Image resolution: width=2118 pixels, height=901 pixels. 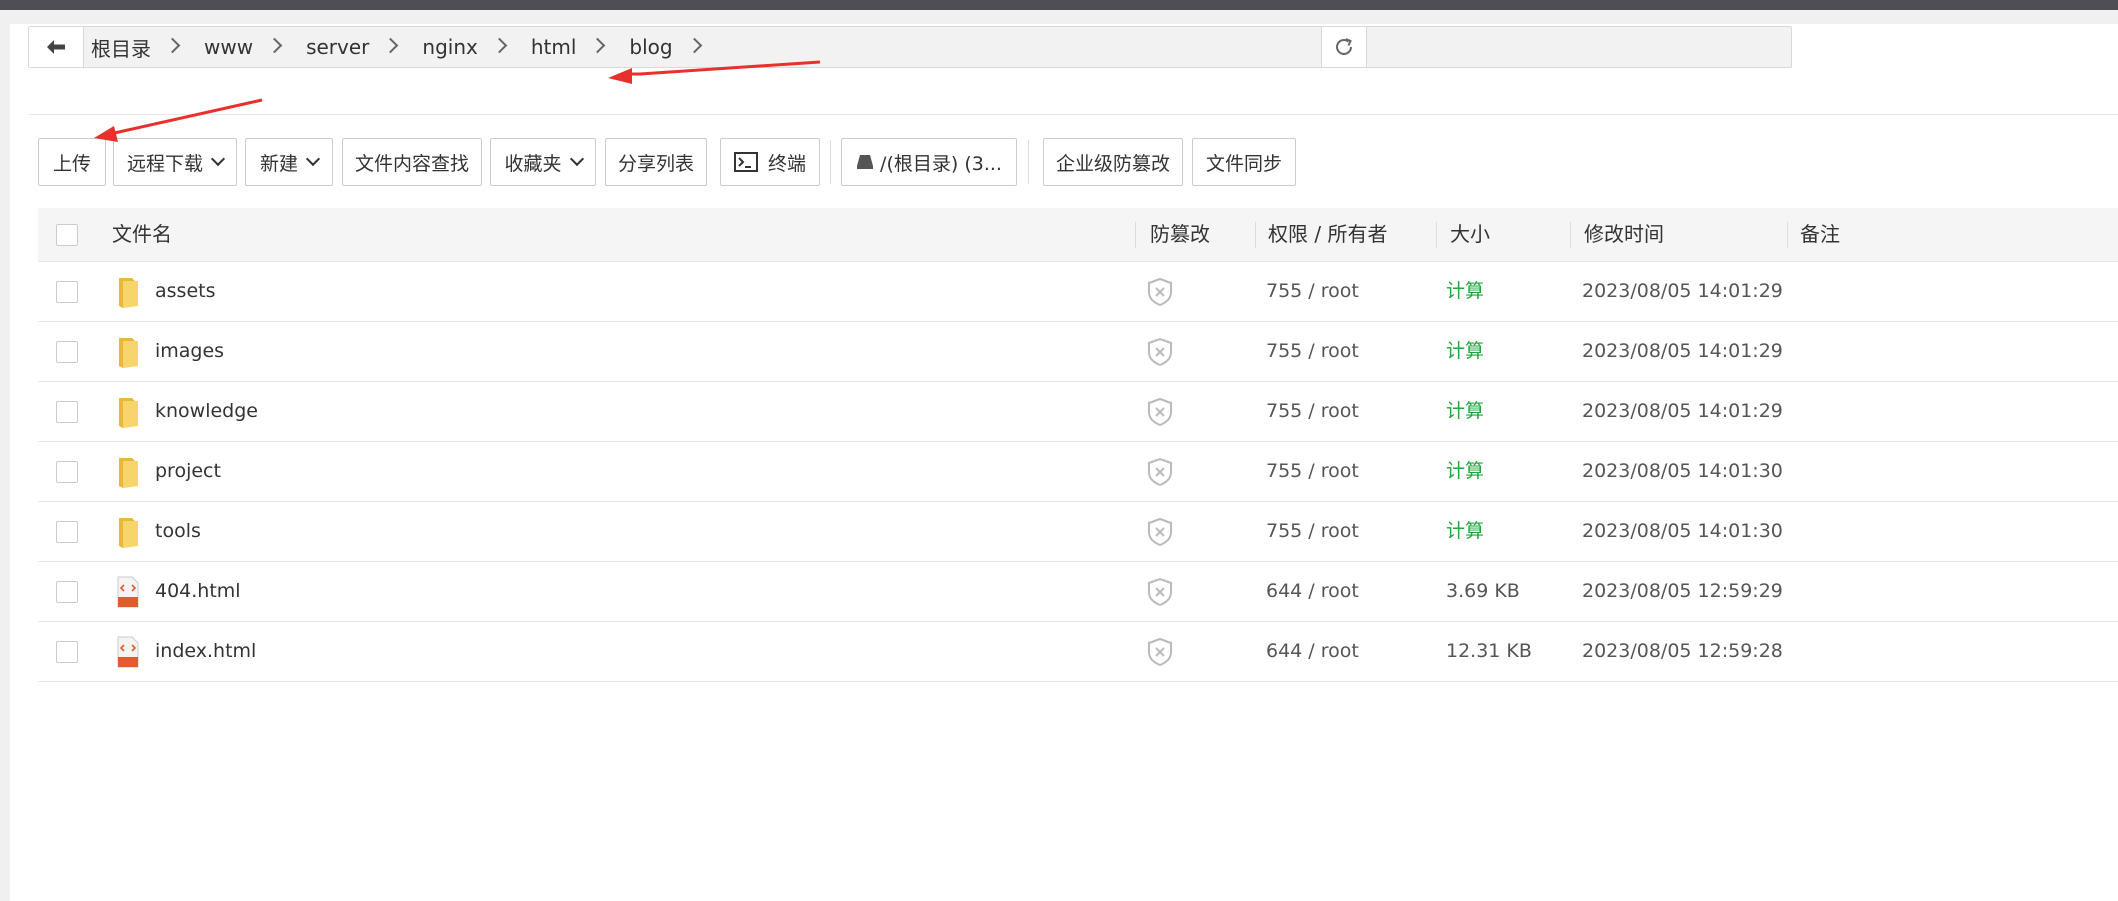 I want to click on toolbar-separator, so click(x=830, y=162).